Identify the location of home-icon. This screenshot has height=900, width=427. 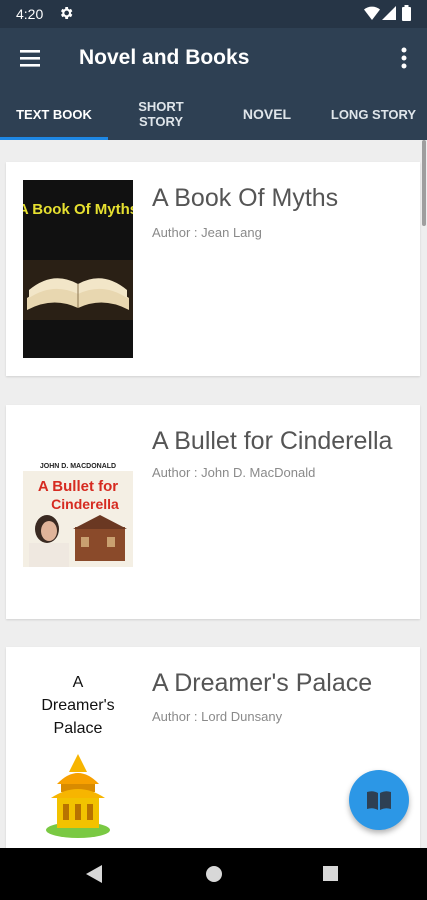
(214, 874).